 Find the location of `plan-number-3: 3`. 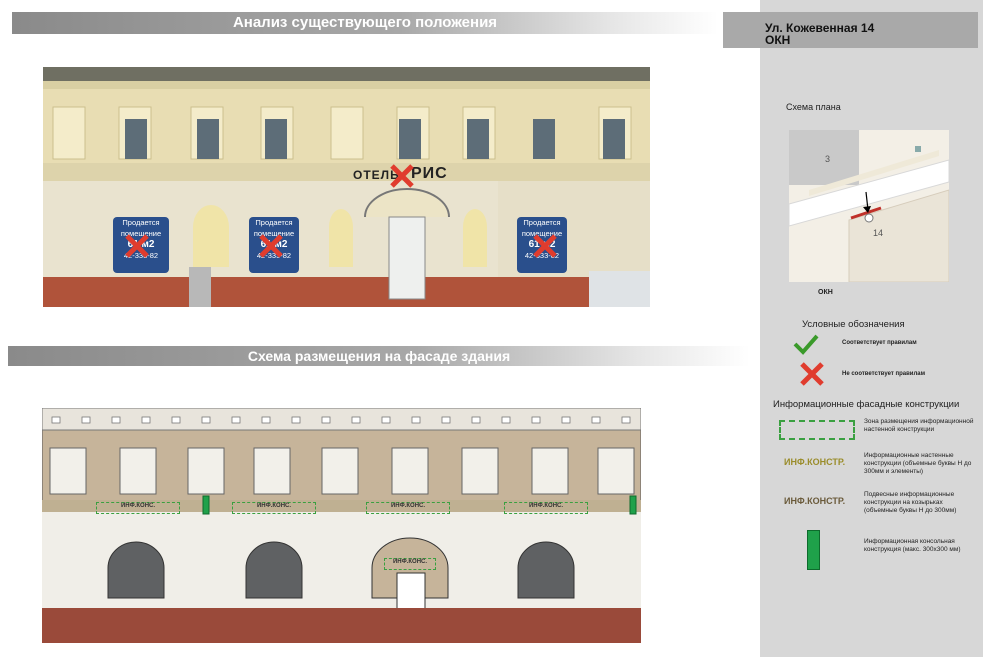

plan-number-3: 3 is located at coordinates (827, 159).